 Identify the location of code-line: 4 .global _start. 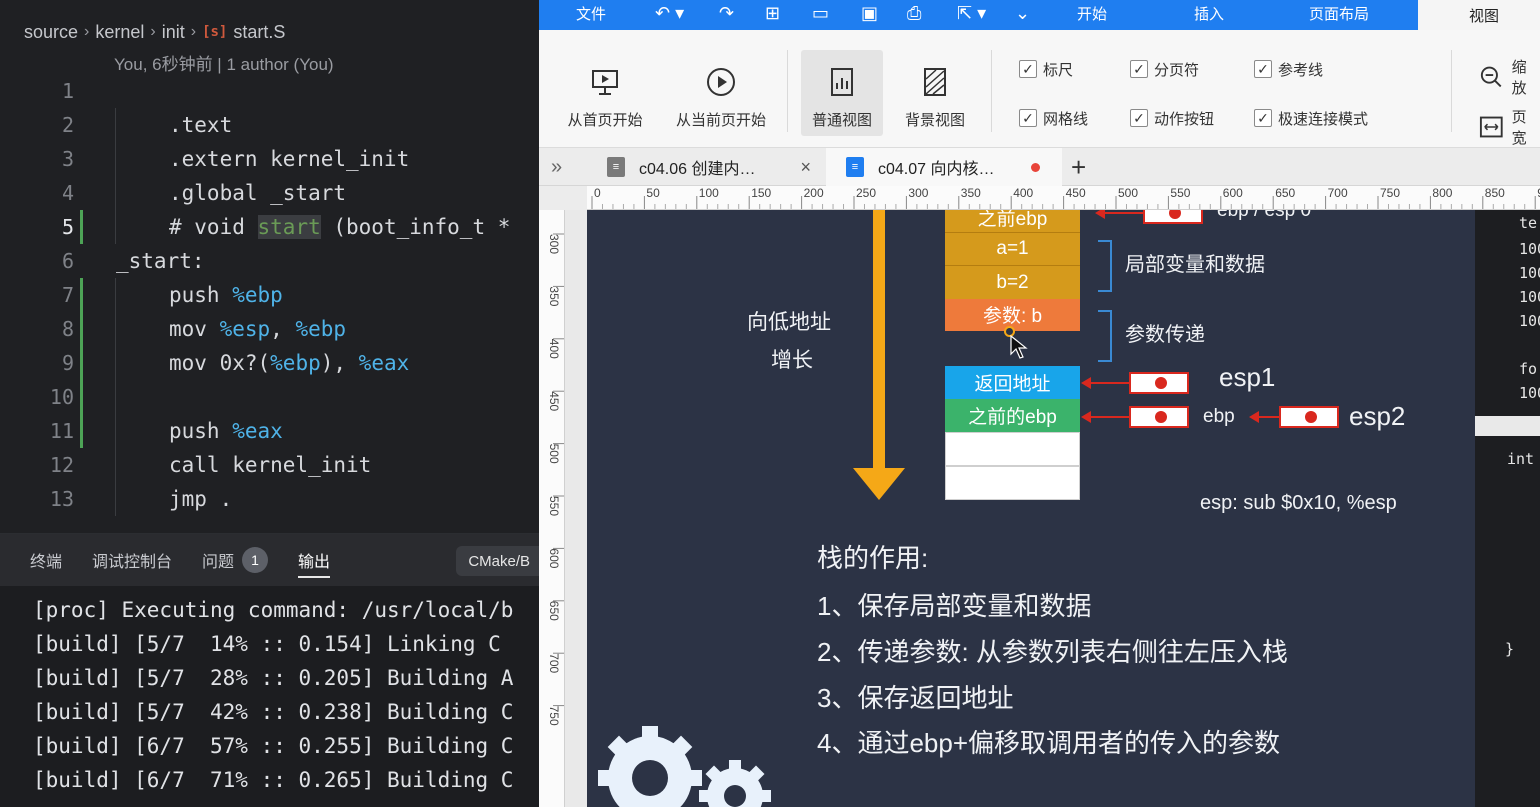
(270, 193).